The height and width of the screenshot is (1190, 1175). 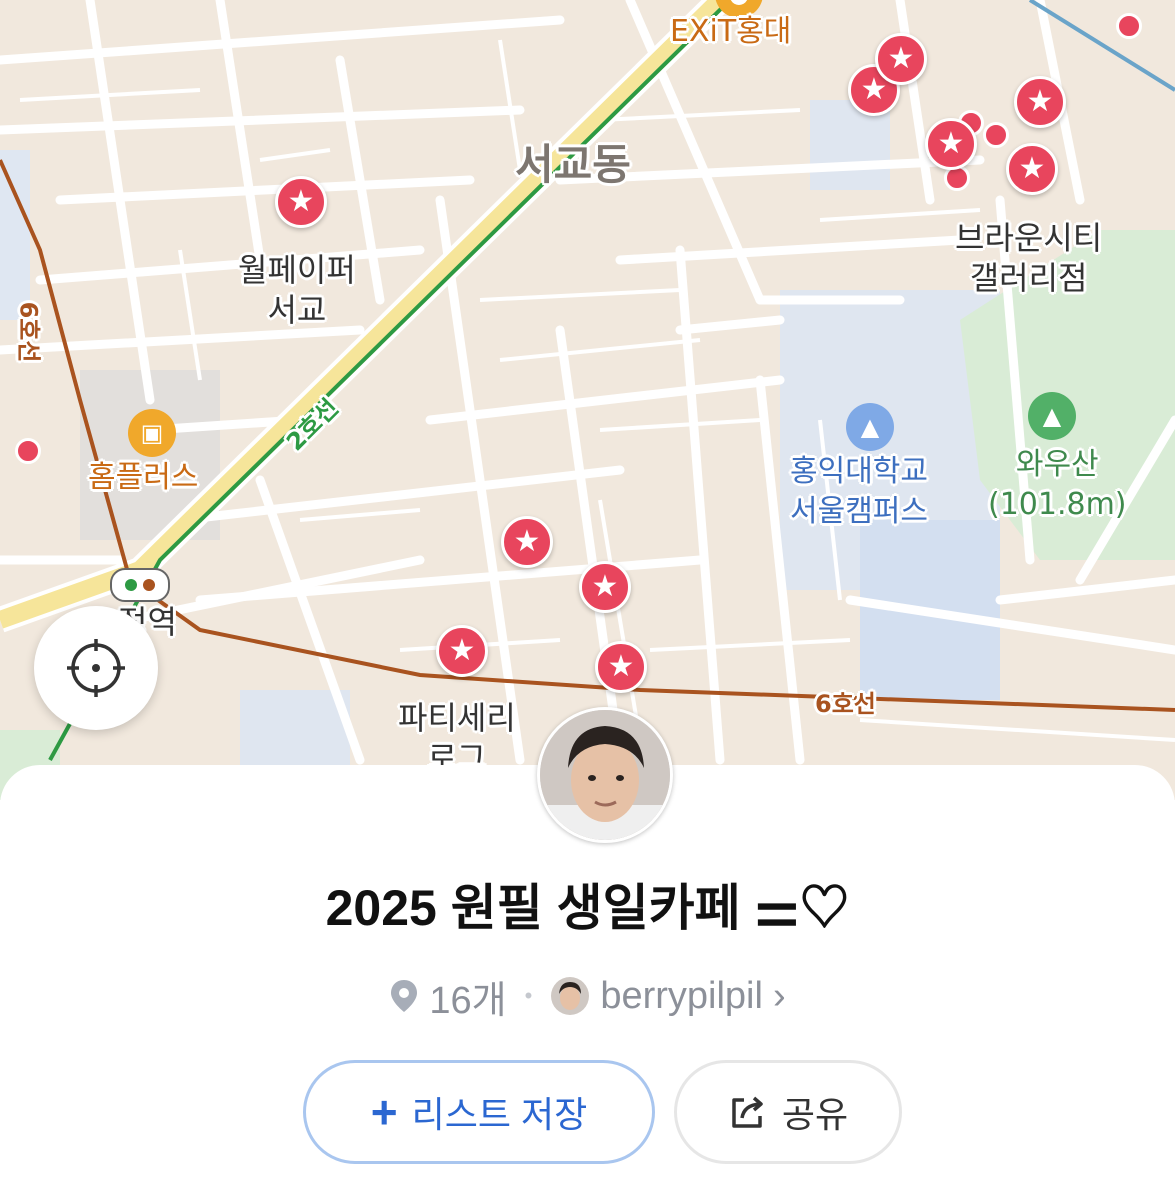 I want to click on share-icon, so click(x=747, y=1112).